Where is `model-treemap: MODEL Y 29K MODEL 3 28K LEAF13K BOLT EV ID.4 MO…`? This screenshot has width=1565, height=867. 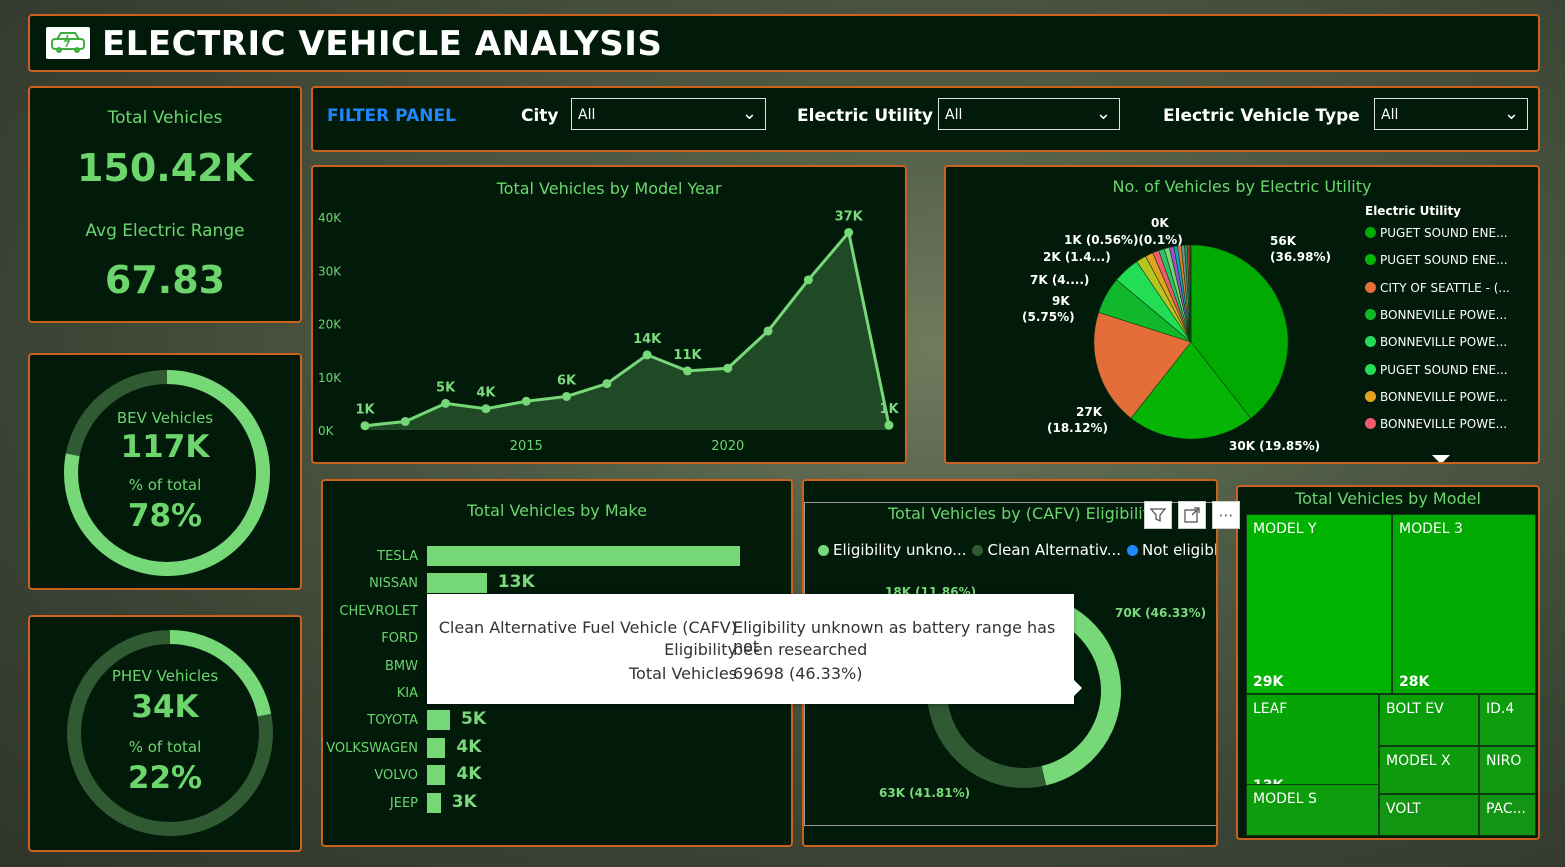 model-treemap: MODEL Y 29K MODEL 3 28K LEAF13K BOLT EV ID.4 MO… is located at coordinates (1388, 662).